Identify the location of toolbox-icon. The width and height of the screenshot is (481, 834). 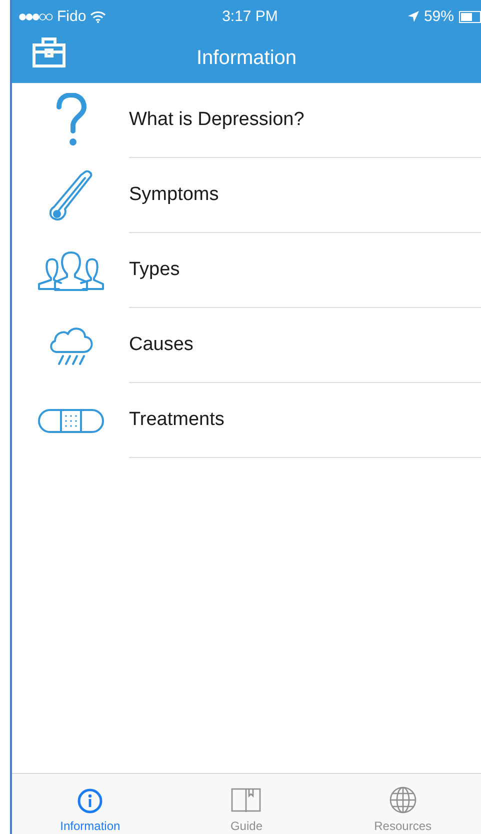
(49, 52).